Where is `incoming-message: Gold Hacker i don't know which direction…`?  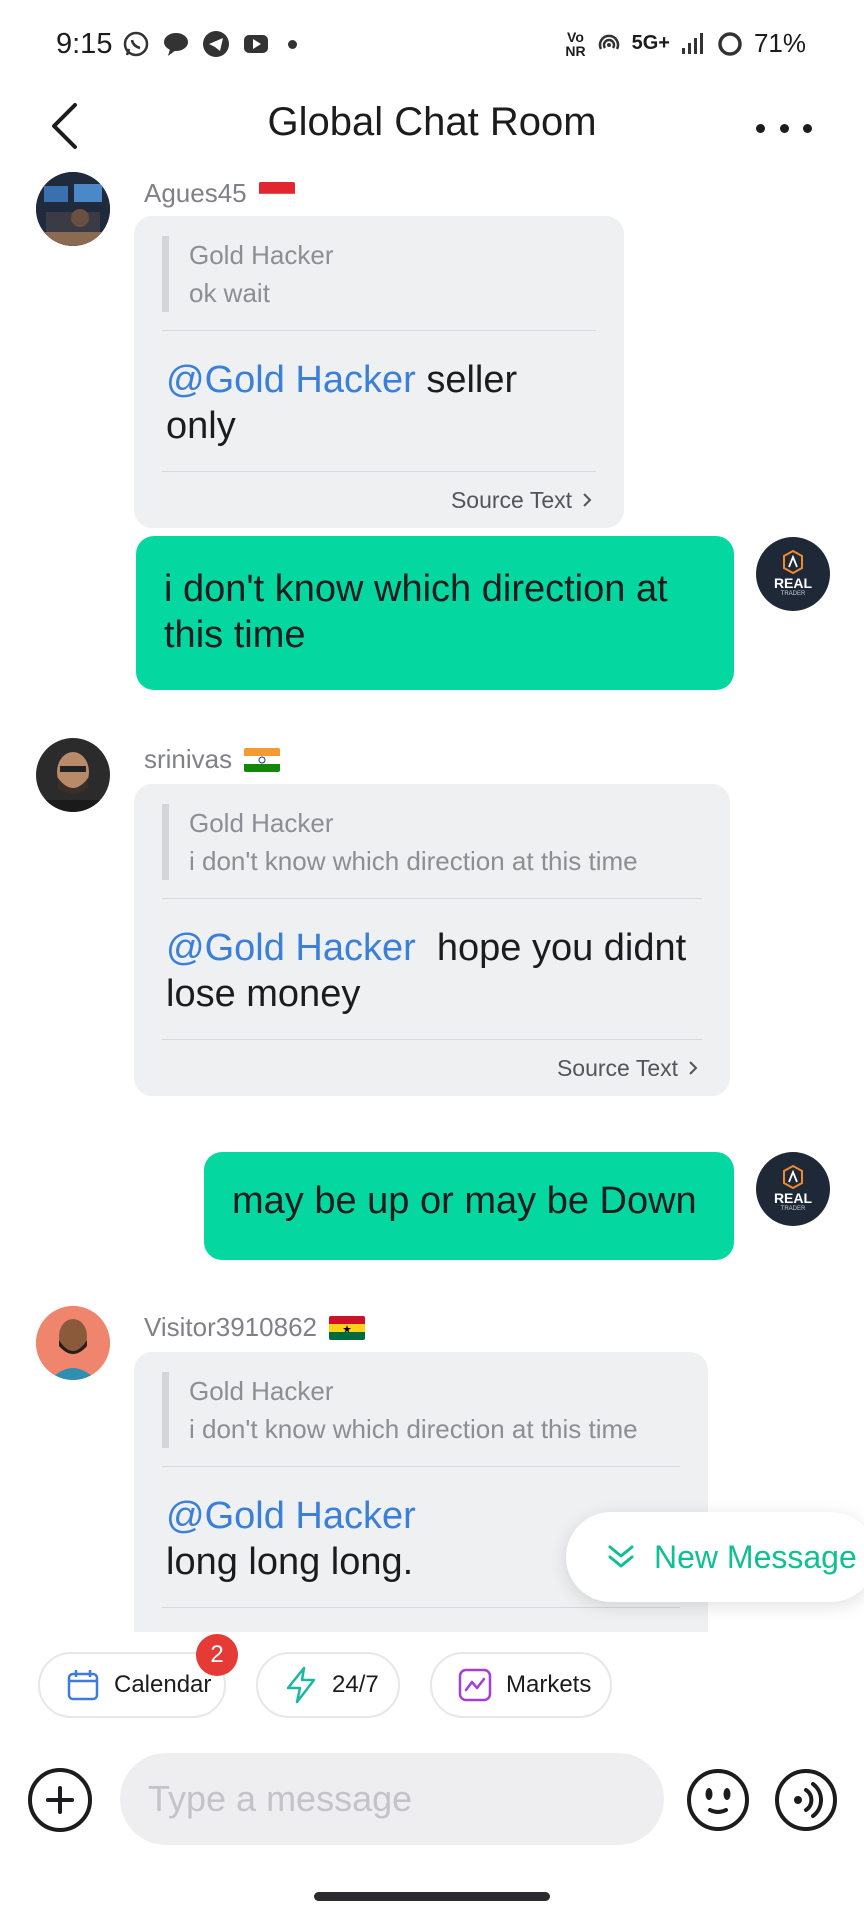
incoming-message: Gold Hacker i don't know which direction… is located at coordinates (432, 940).